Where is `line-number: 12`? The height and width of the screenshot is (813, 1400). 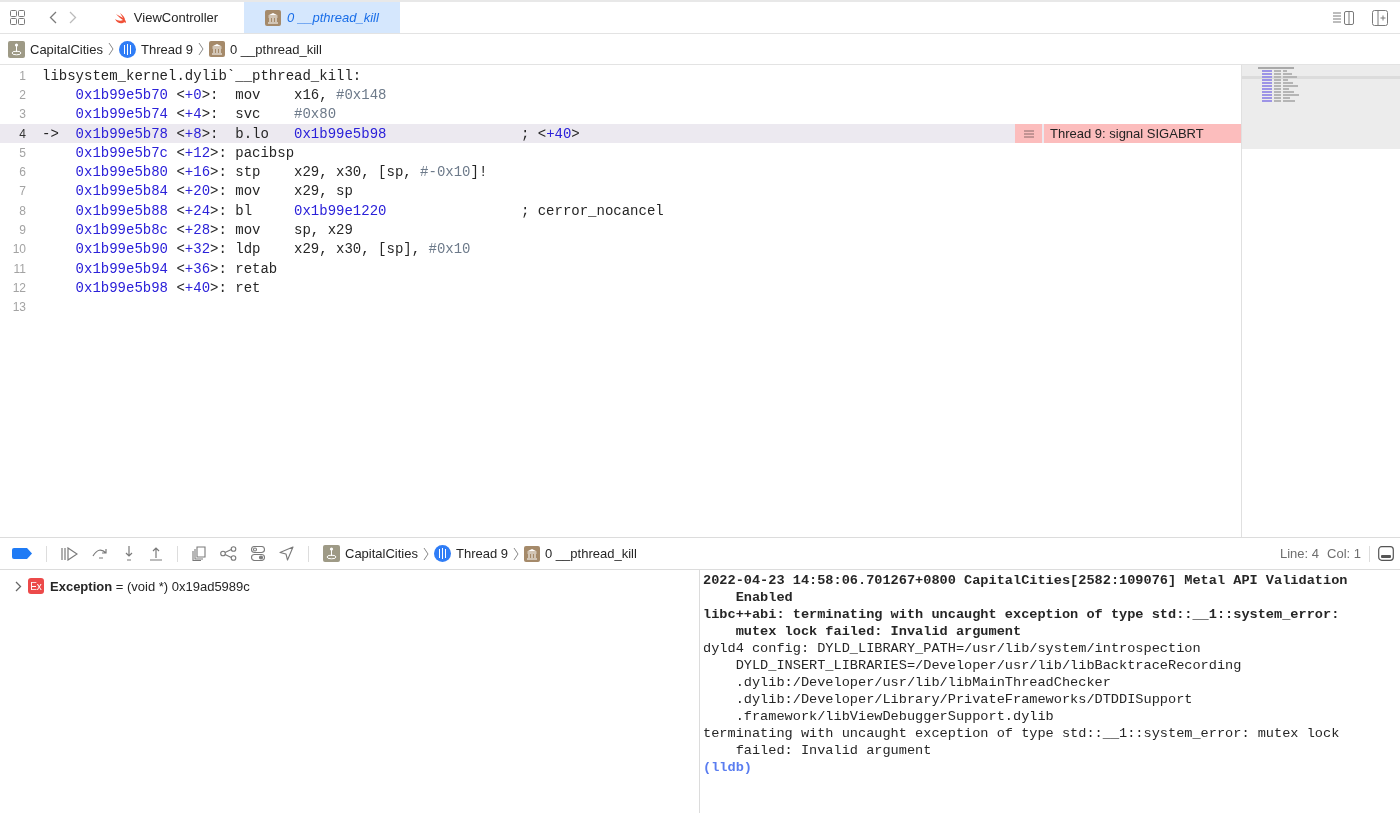 line-number: 12 is located at coordinates (19, 287).